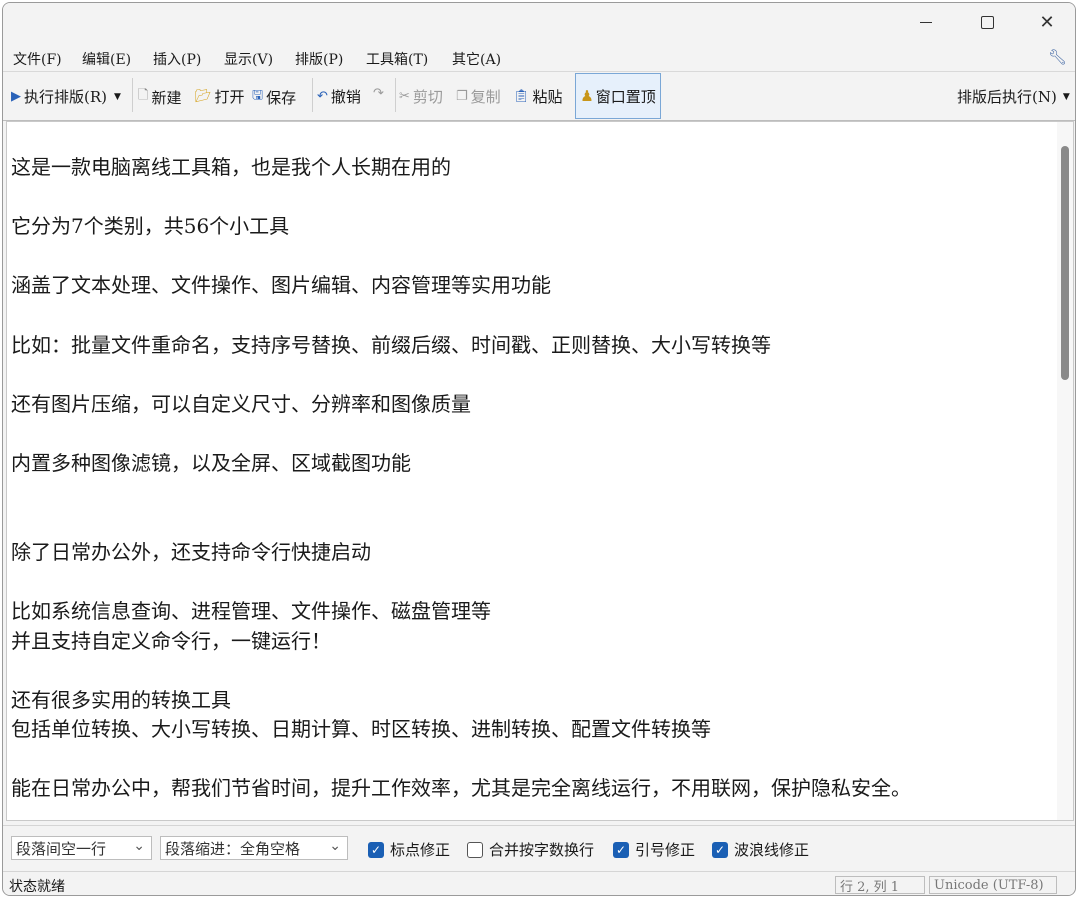 This screenshot has width=1080, height=900. I want to click on editor-line: 涵盖了文本处理、文件操作、图片编辑、内容管理等实用功能, so click(531, 286).